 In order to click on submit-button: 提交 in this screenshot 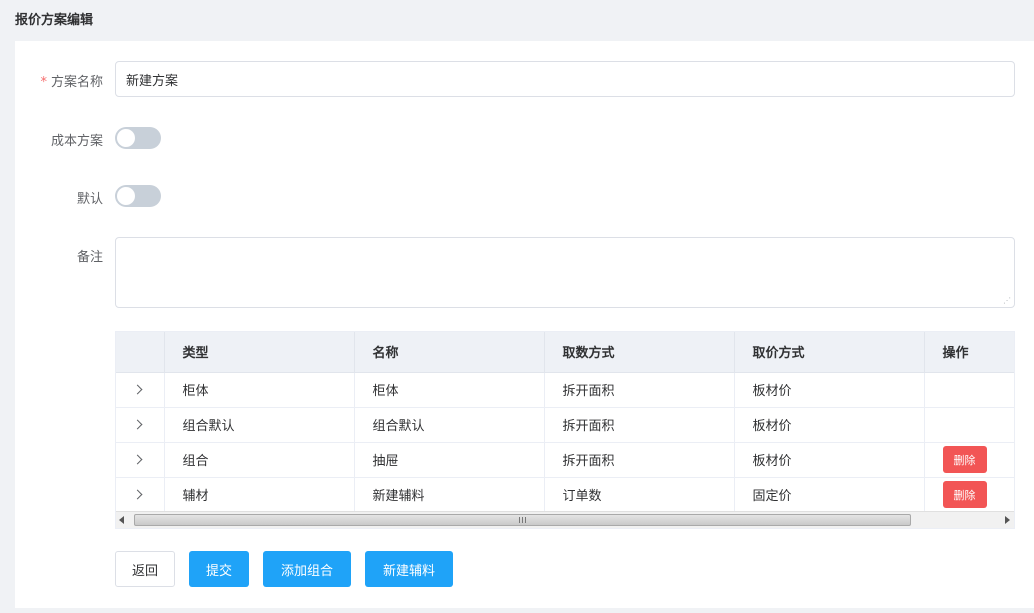, I will do `click(219, 569)`.